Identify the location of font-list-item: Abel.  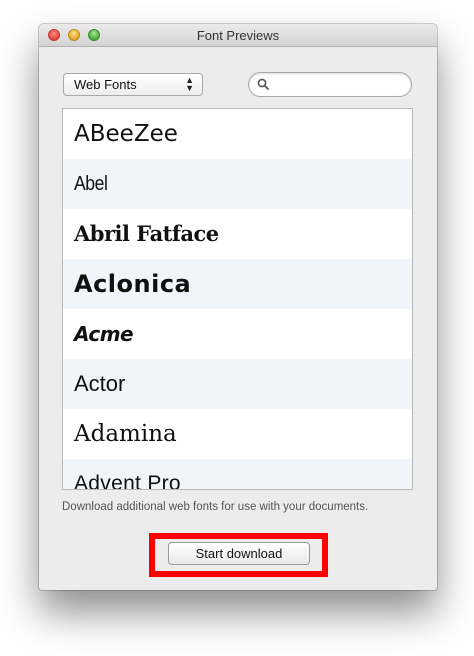
(237, 184).